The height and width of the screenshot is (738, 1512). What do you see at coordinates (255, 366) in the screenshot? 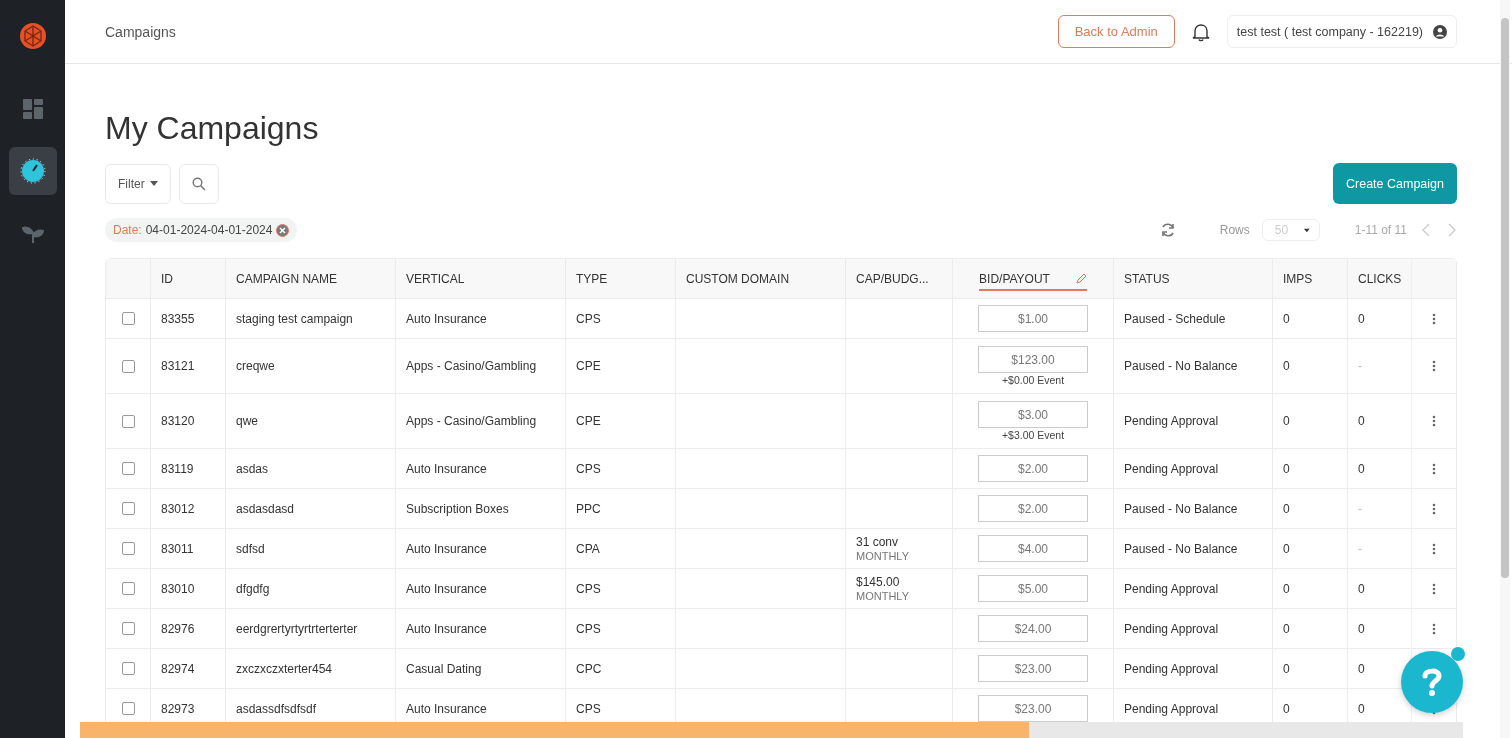
I see `table-cell: creqwe` at bounding box center [255, 366].